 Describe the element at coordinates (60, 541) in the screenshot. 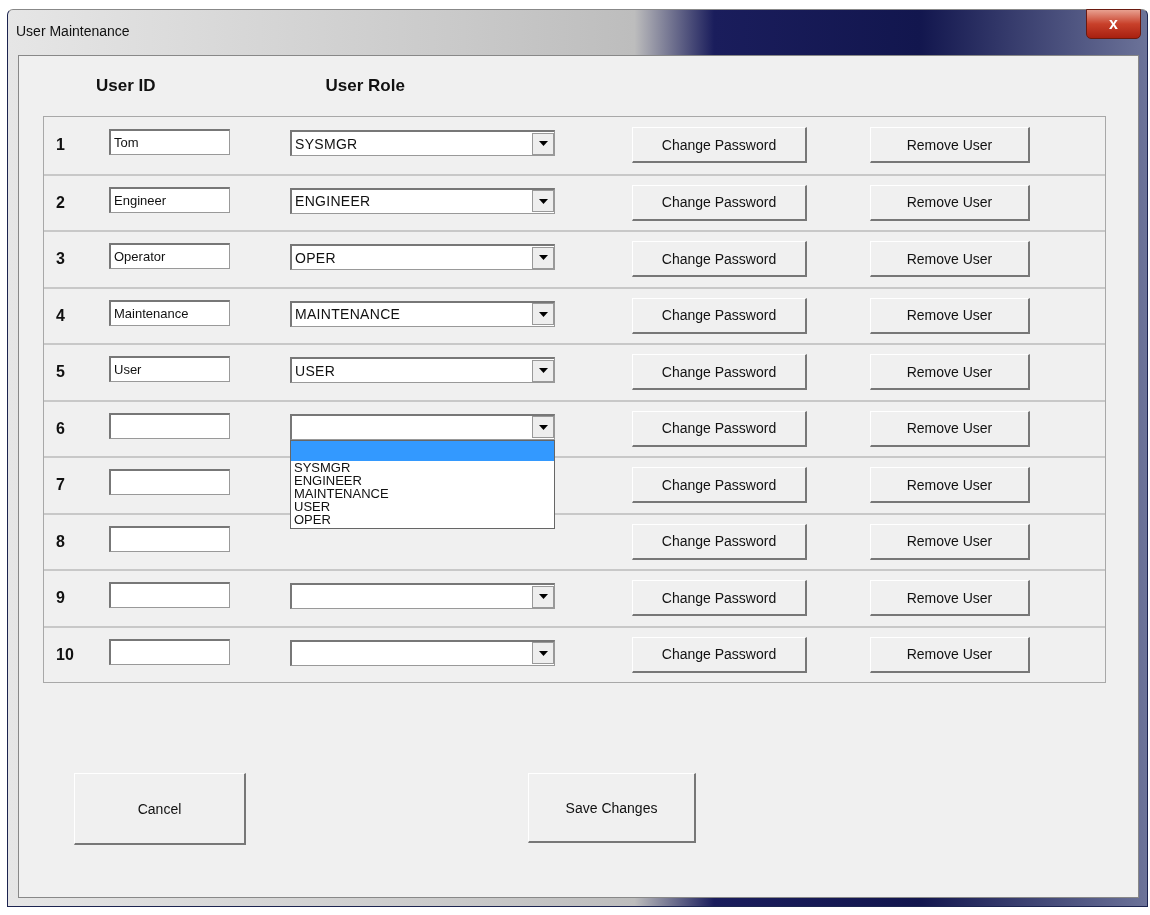

I see `row-number: 8` at that location.